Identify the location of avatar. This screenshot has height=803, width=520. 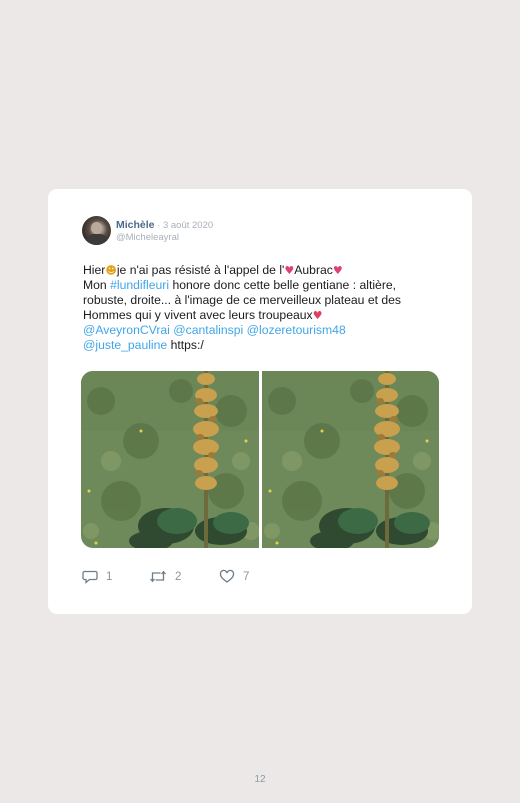
(96, 230).